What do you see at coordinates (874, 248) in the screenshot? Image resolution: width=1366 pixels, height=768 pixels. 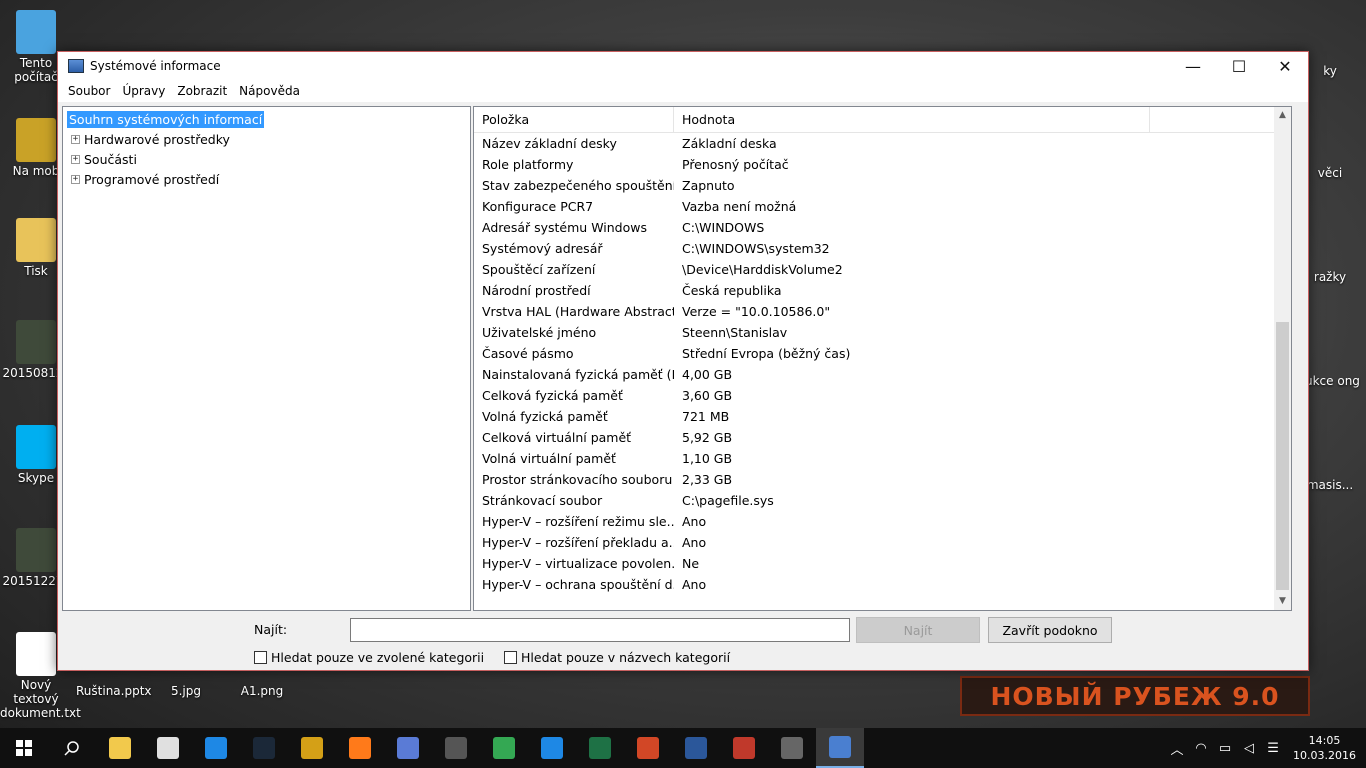 I see `table-row: Systémový adresář C:\WINDOWS\system32` at bounding box center [874, 248].